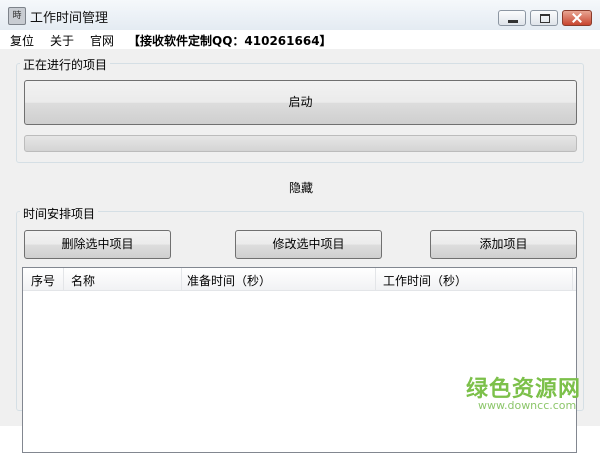 The image size is (600, 453). Describe the element at coordinates (425, 280) in the screenshot. I see `column-header-work-time: 工作时间（秒）` at that location.